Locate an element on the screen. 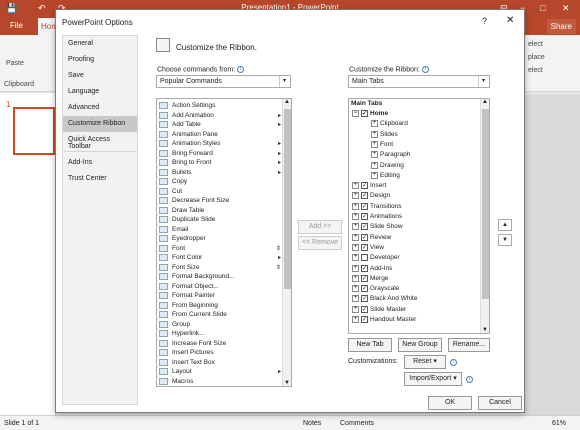 This screenshot has height=430, width=580. command-item: Add Table ▸ is located at coordinates (221, 126).